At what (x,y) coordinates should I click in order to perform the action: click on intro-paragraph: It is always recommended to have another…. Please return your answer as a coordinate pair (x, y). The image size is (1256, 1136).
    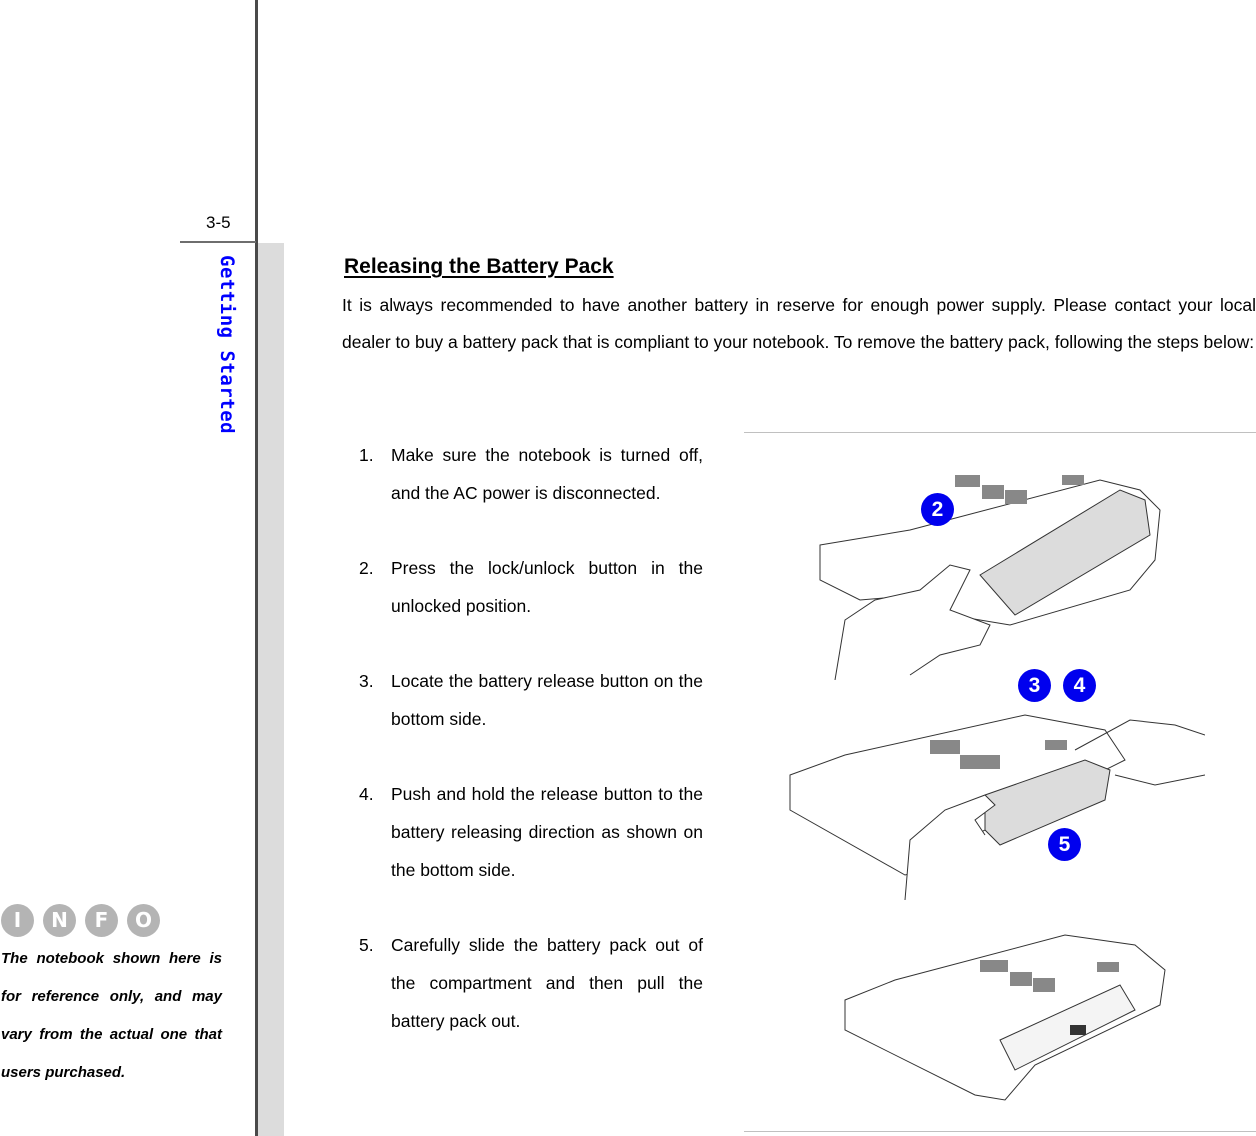
    Looking at the image, I should click on (799, 323).